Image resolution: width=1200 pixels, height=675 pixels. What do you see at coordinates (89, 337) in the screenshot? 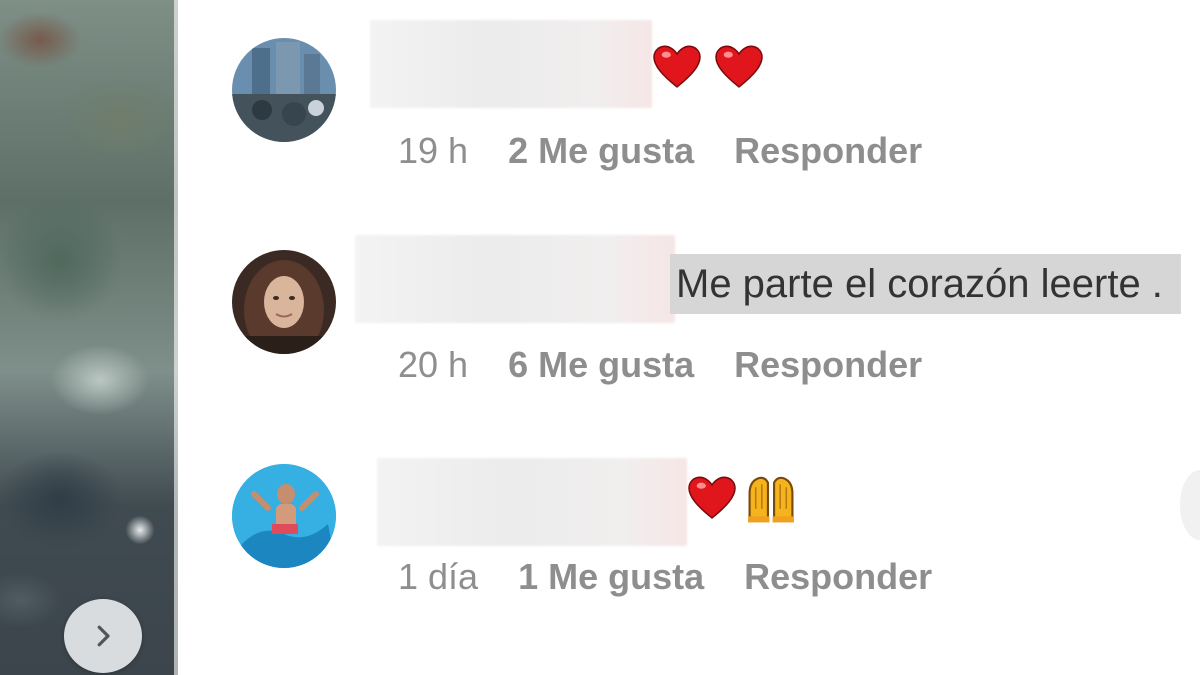
I see `post-image-preview` at bounding box center [89, 337].